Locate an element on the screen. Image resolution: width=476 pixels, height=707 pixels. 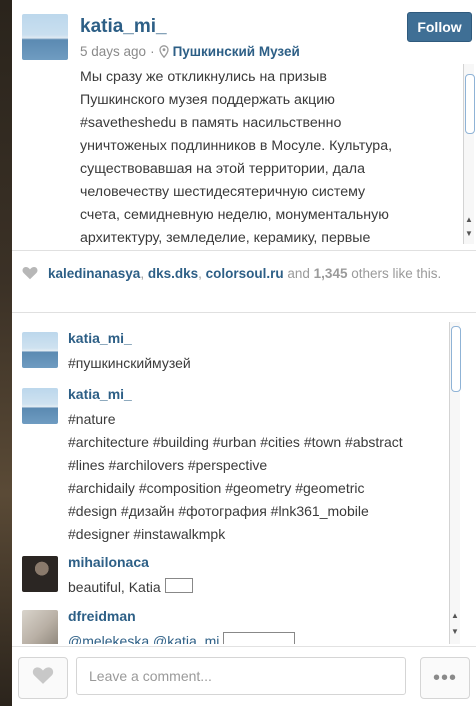
like-button is located at coordinates (43, 678).